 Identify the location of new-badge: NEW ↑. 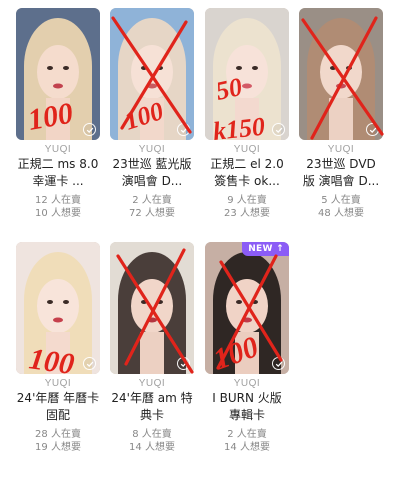
(265, 249).